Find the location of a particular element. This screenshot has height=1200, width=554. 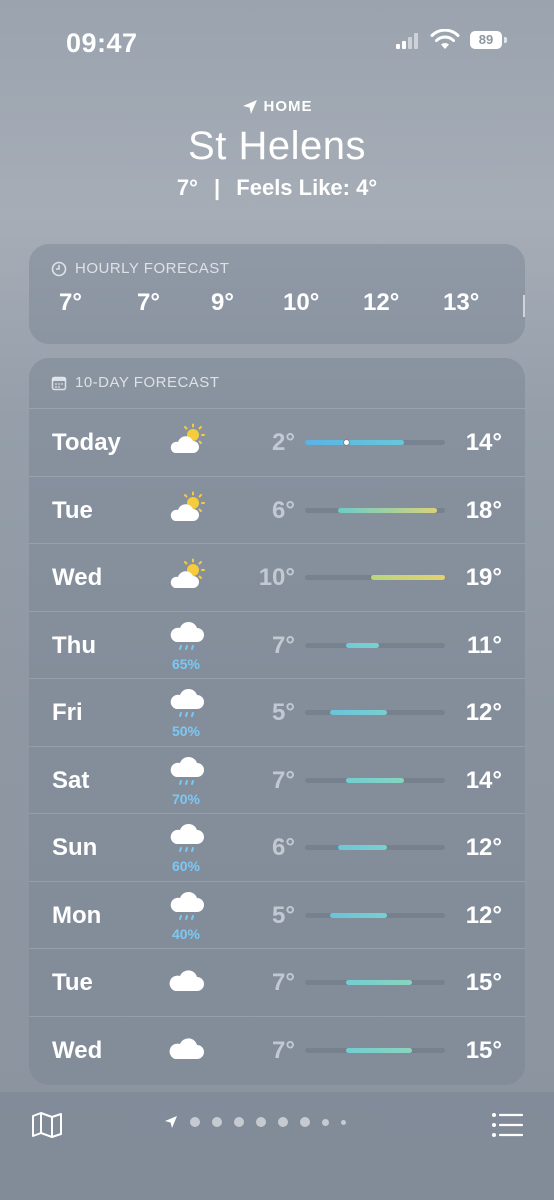

forecast-day-row: Thu 65% 7° 11° is located at coordinates (277, 644).